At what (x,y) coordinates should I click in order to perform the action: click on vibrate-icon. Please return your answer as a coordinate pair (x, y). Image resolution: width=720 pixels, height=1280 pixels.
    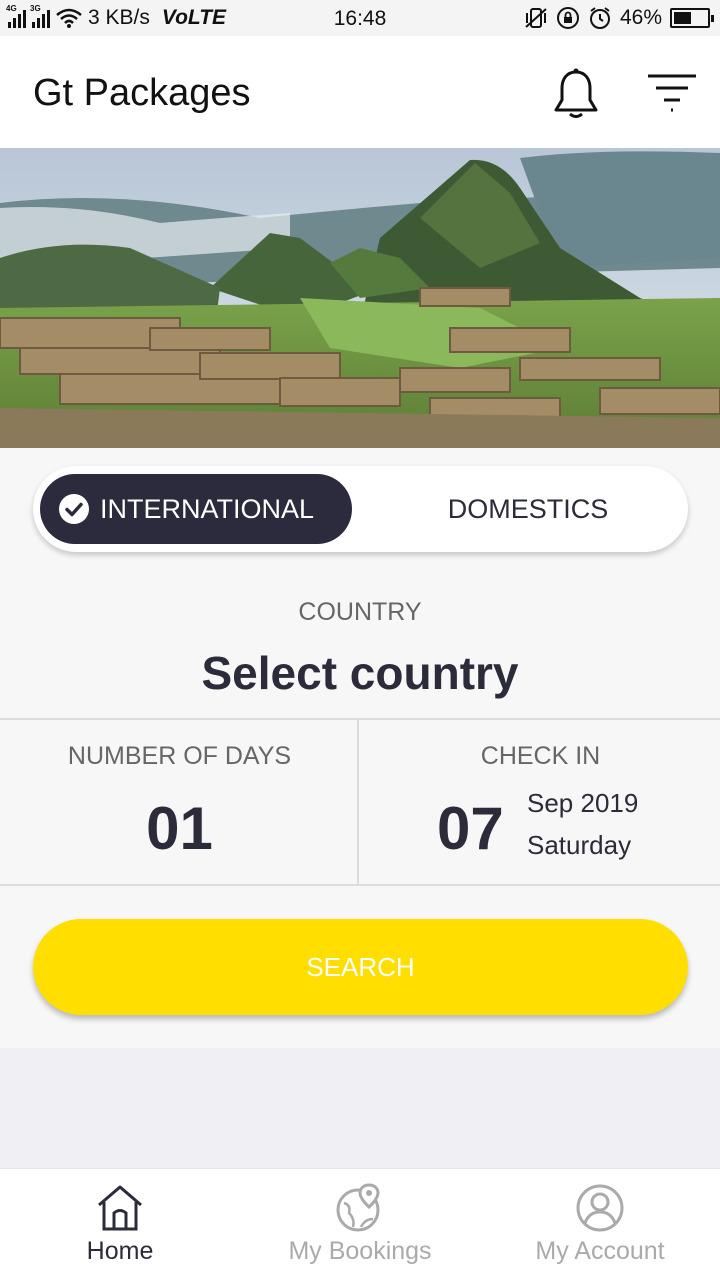
    Looking at the image, I should click on (536, 18).